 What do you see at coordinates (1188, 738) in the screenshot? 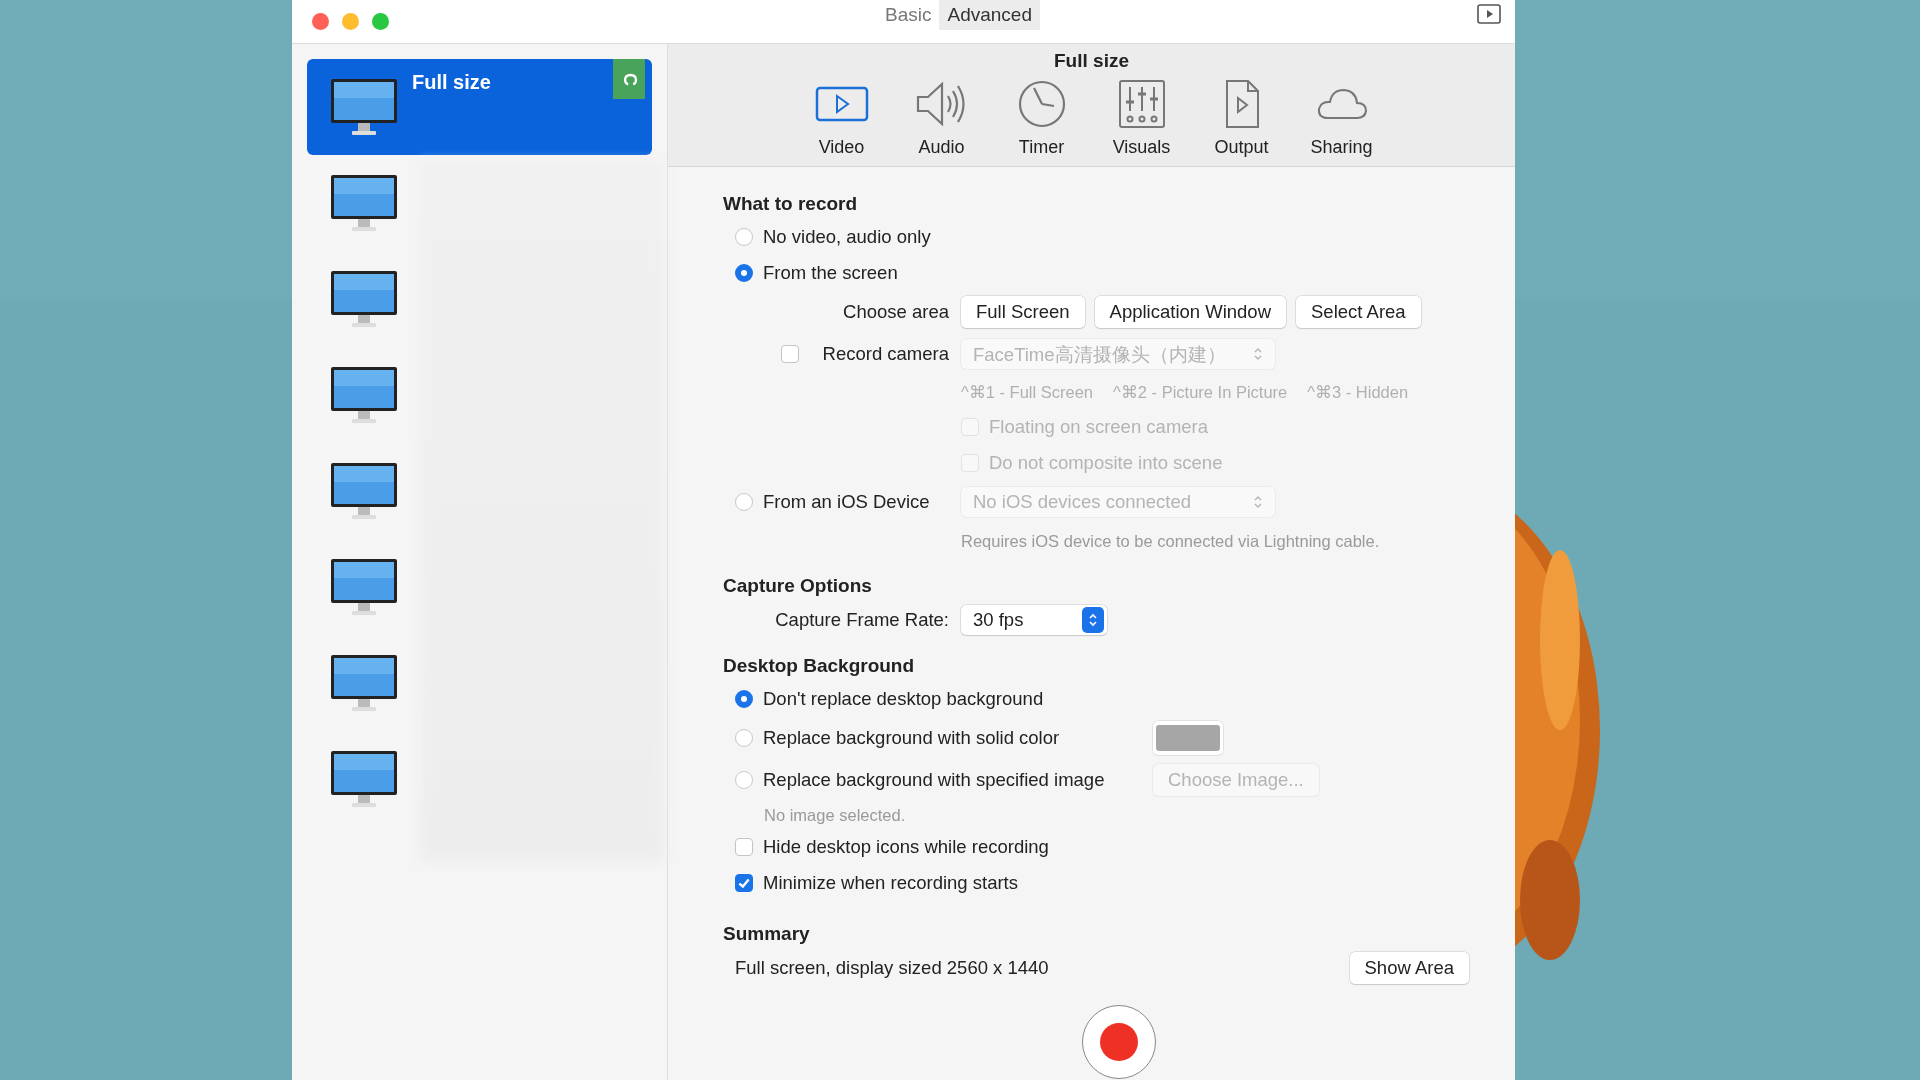
I see `color-well` at bounding box center [1188, 738].